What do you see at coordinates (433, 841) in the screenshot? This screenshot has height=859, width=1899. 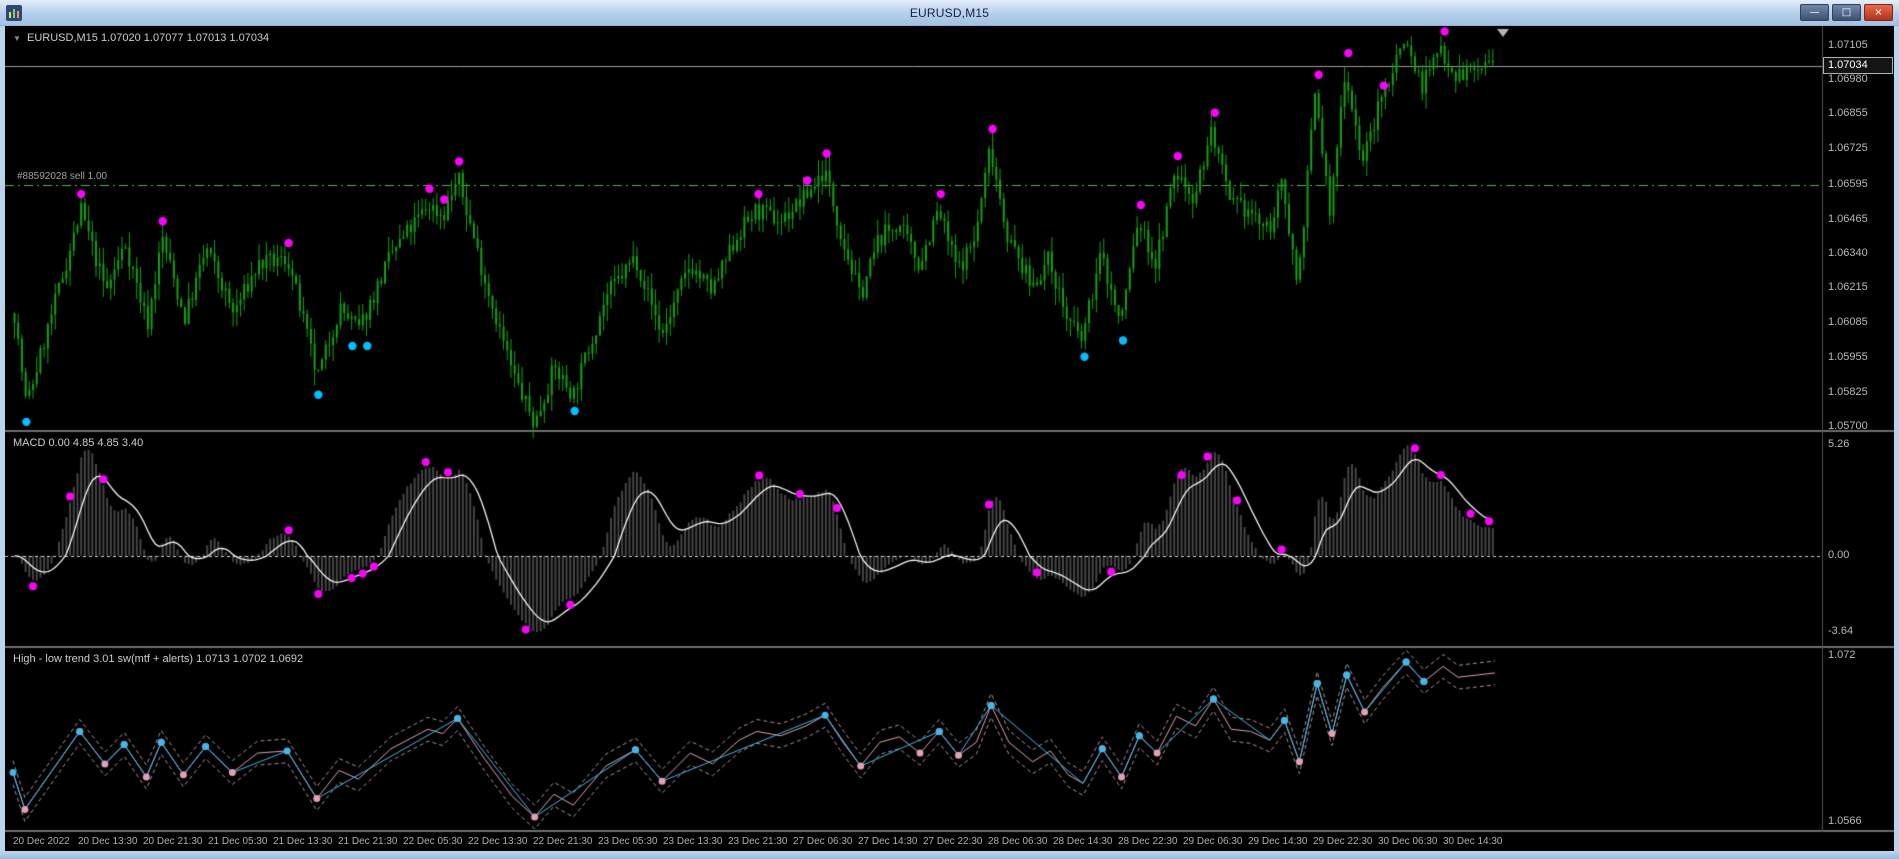 I see `time-label: 22 Dec 05:30` at bounding box center [433, 841].